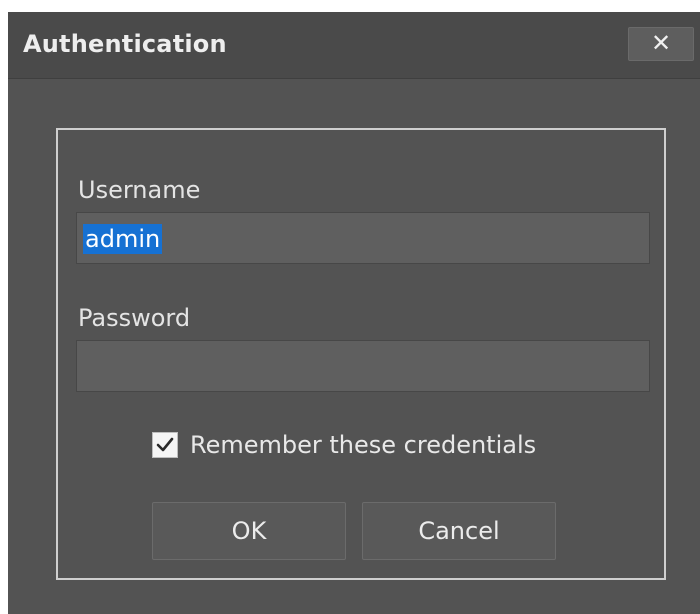  I want to click on close-icon: ✕, so click(661, 43).